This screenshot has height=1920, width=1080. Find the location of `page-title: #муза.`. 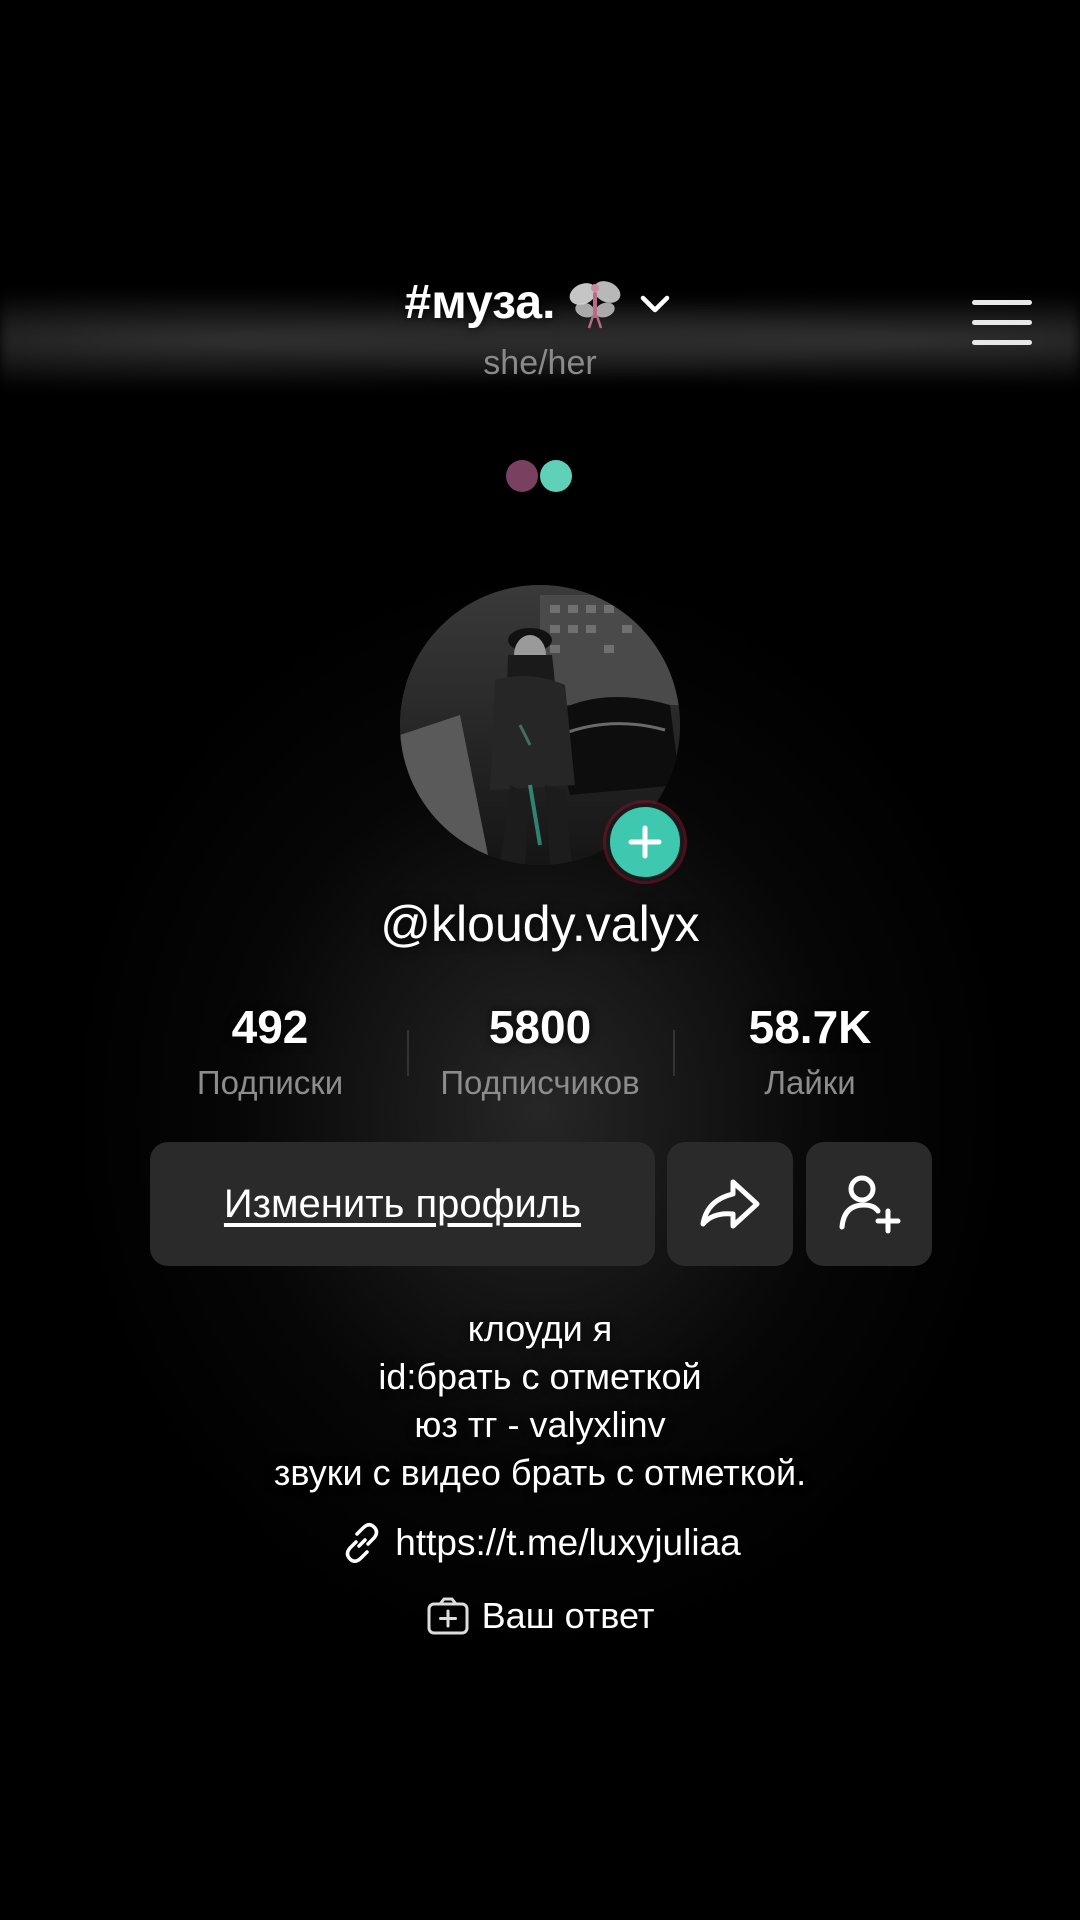

page-title: #муза. is located at coordinates (480, 302).